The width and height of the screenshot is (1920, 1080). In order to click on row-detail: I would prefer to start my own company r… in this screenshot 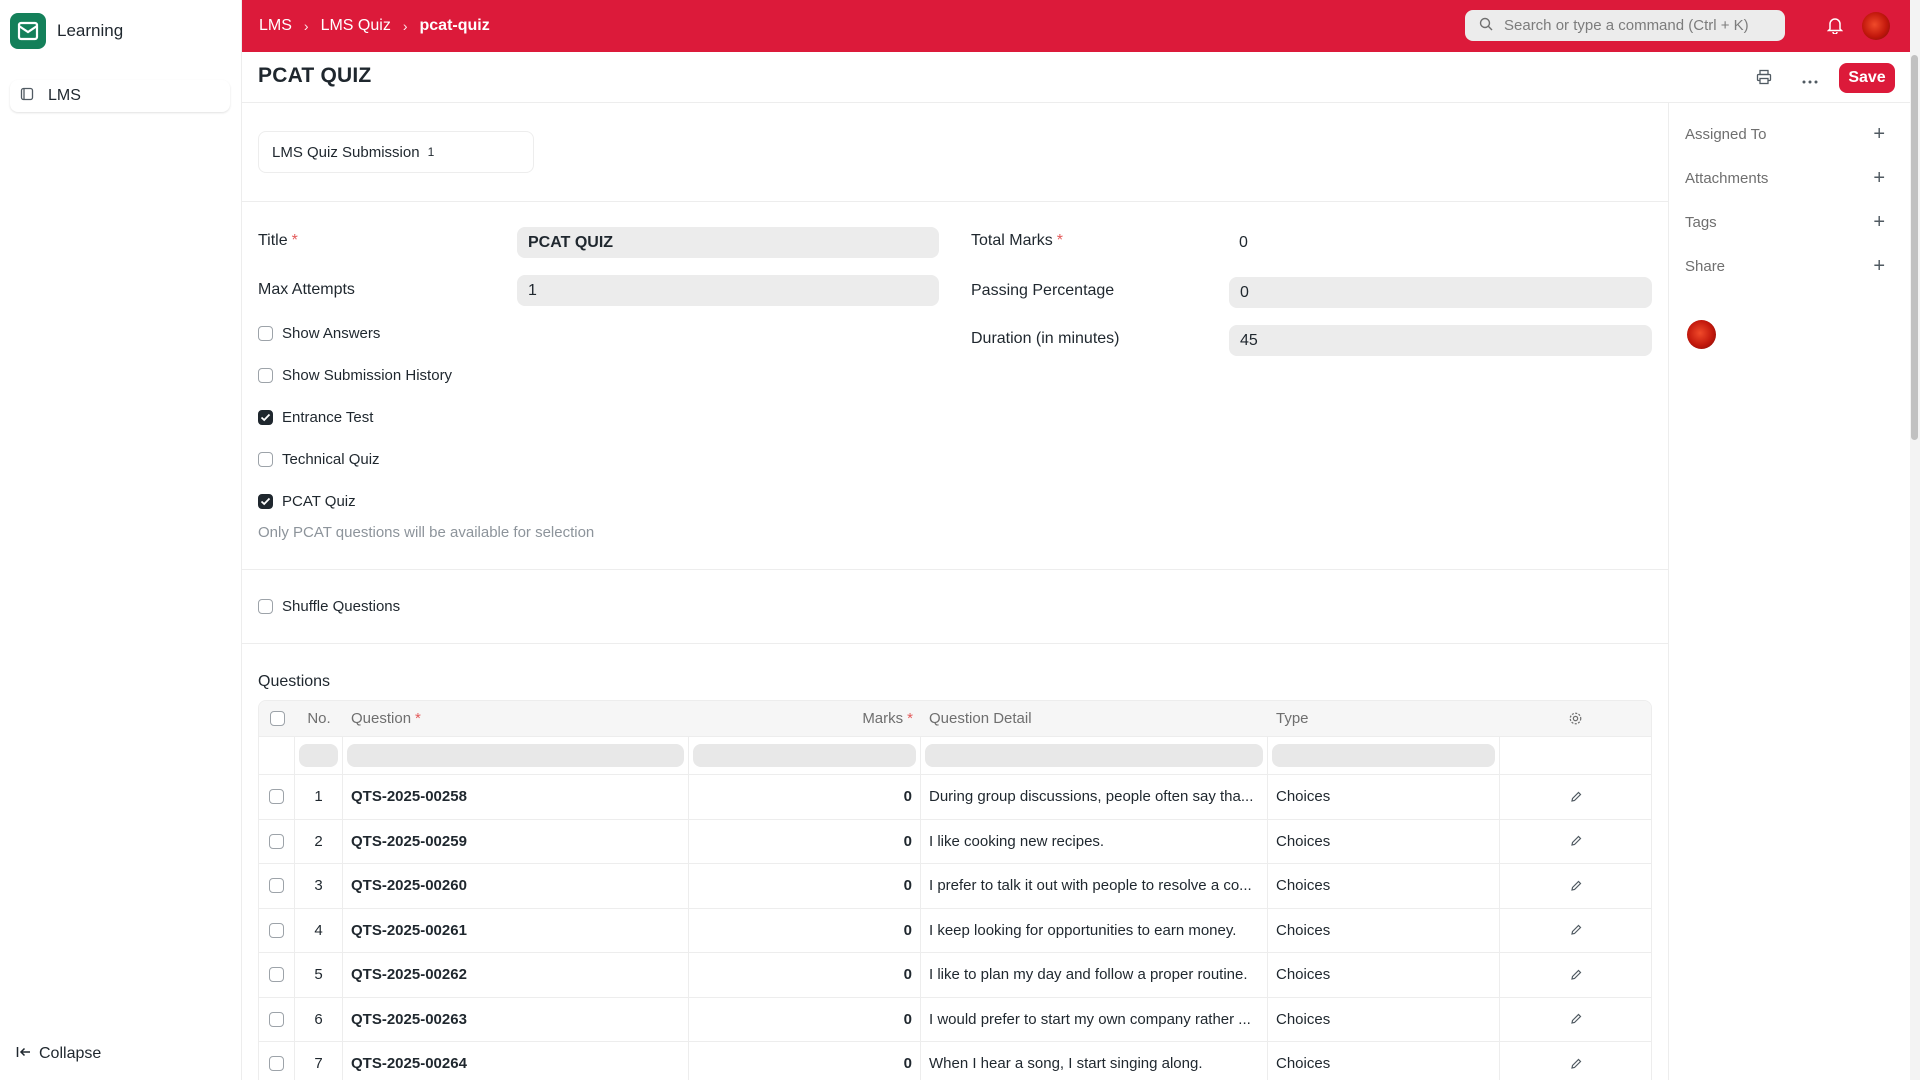, I will do `click(1094, 1019)`.